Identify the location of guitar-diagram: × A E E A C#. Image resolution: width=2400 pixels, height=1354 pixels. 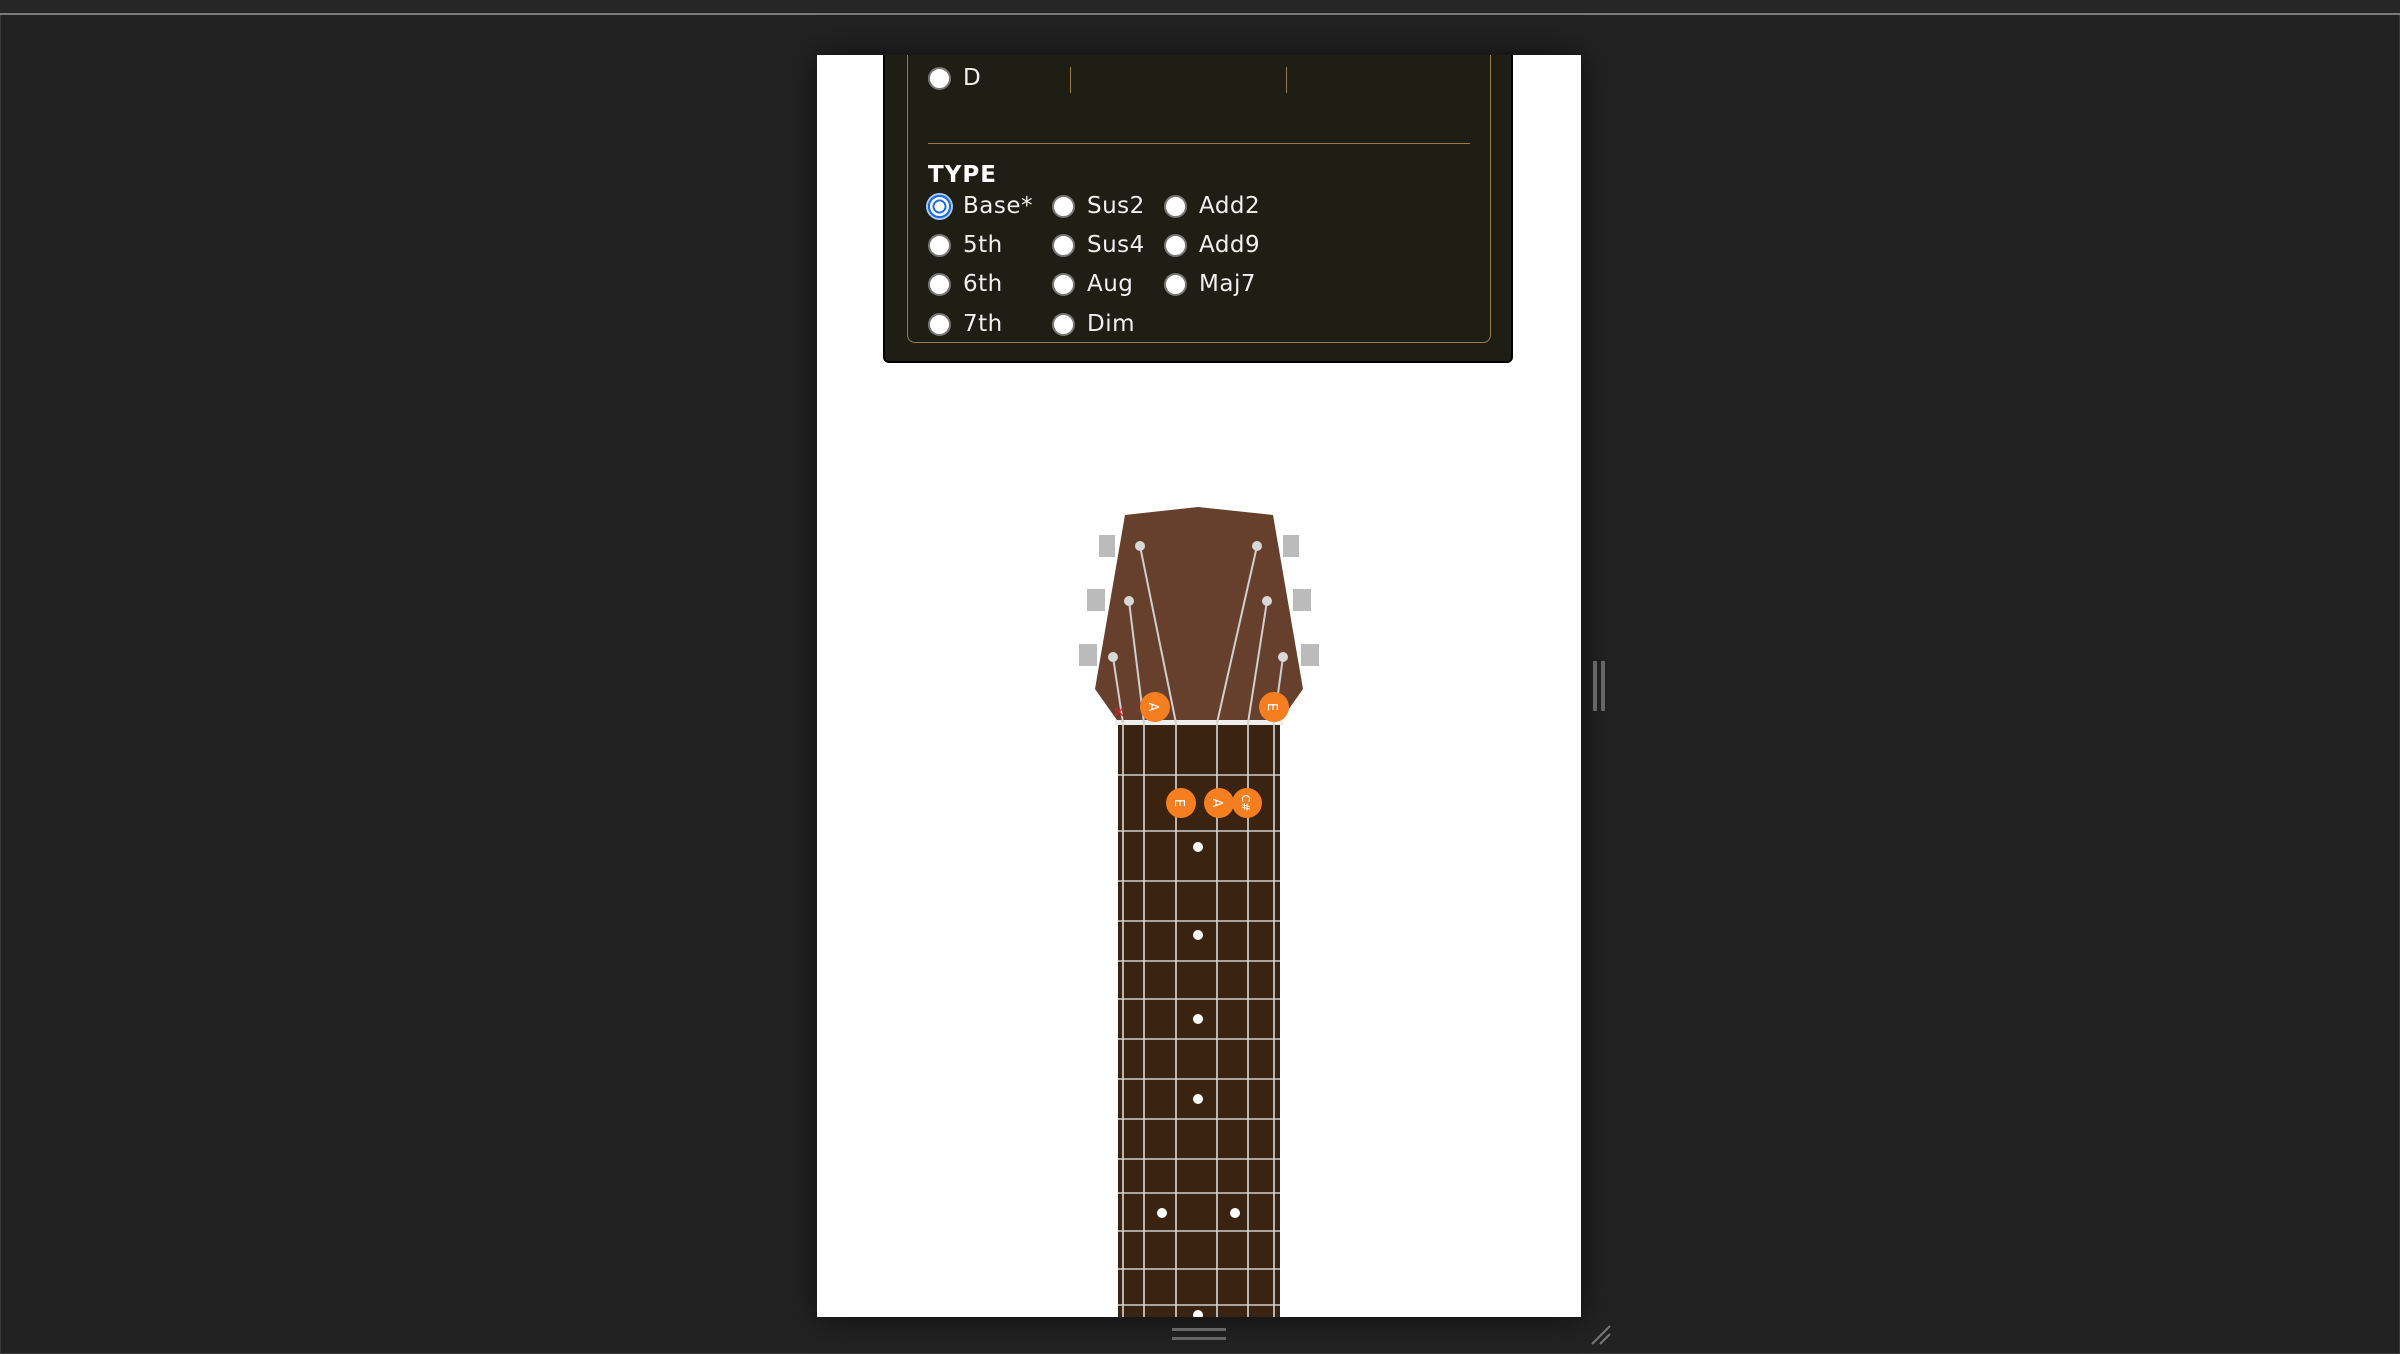
(1199, 912).